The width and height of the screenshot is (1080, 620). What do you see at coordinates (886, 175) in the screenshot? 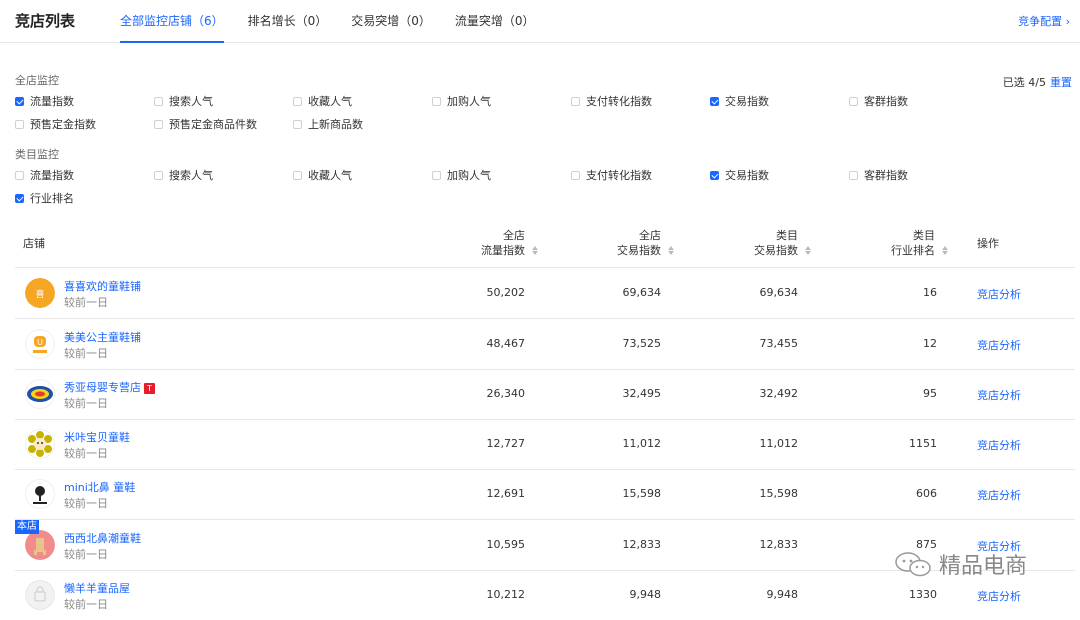
I see `checkbox-label: 客群指数` at bounding box center [886, 175].